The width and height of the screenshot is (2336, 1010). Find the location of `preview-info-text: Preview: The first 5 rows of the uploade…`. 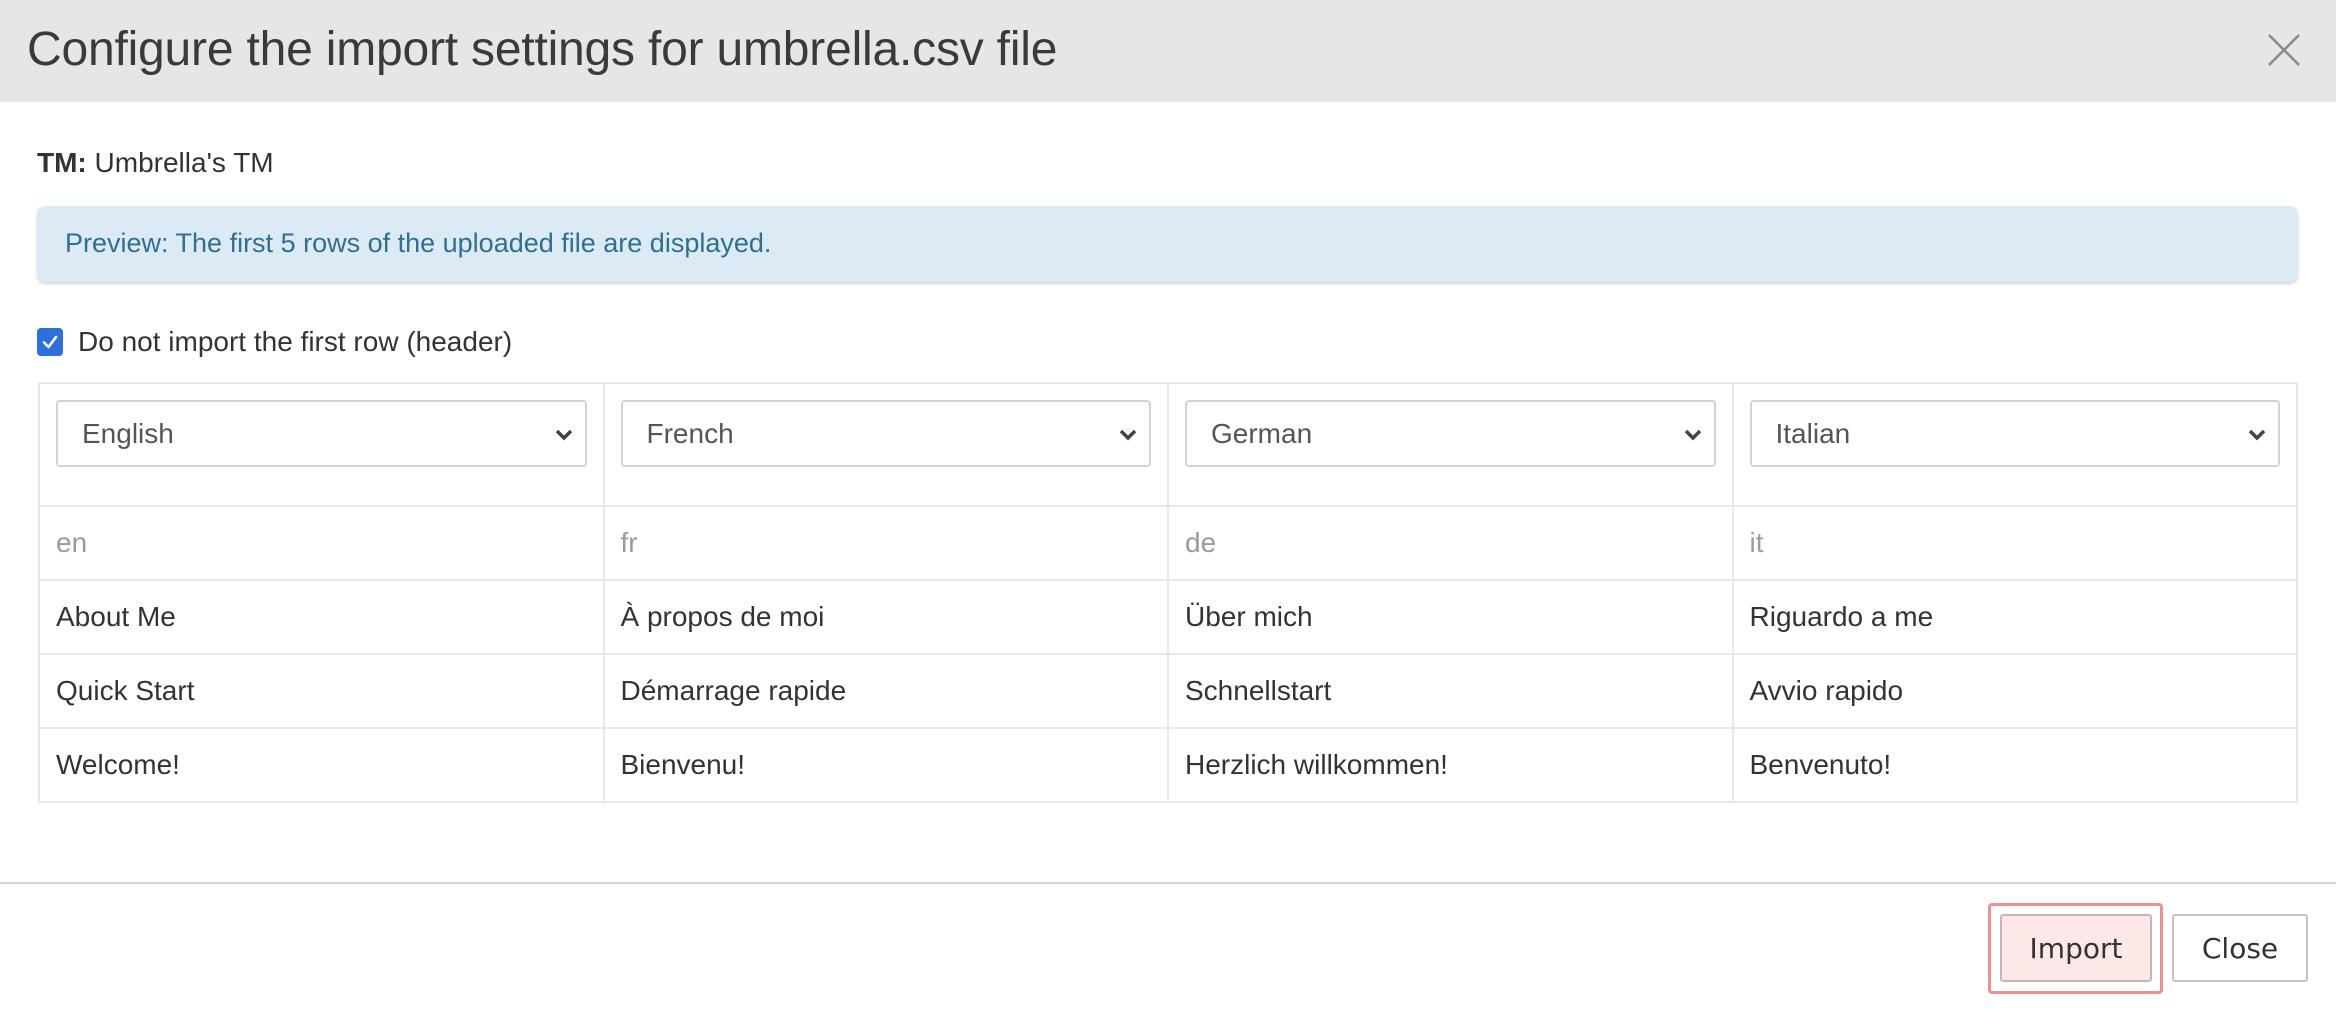

preview-info-text: Preview: The first 5 rows of the uploade… is located at coordinates (418, 243).